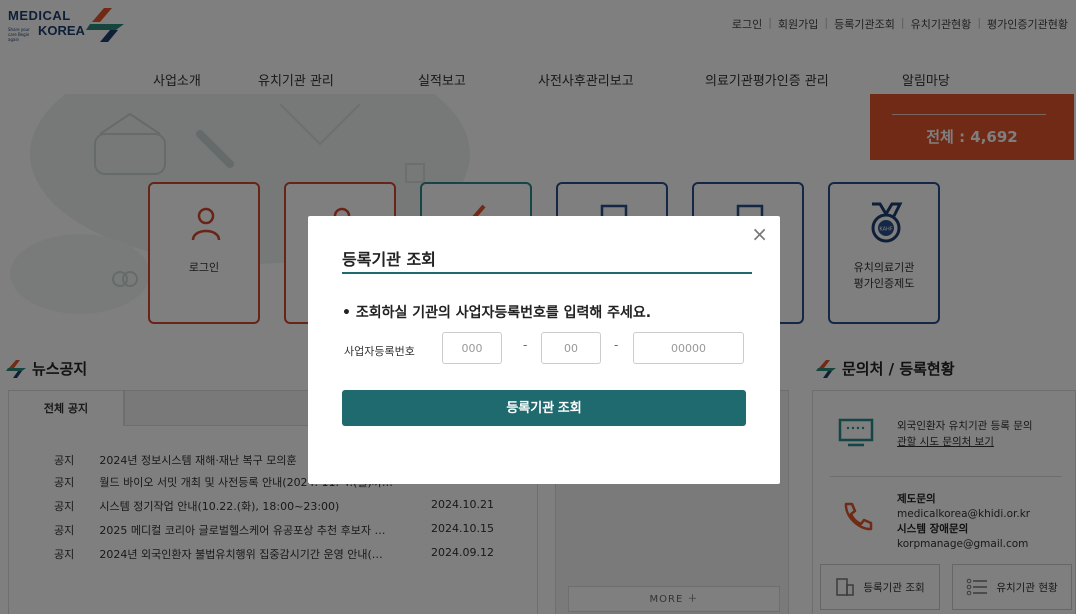  I want to click on modal-title-underline, so click(547, 273).